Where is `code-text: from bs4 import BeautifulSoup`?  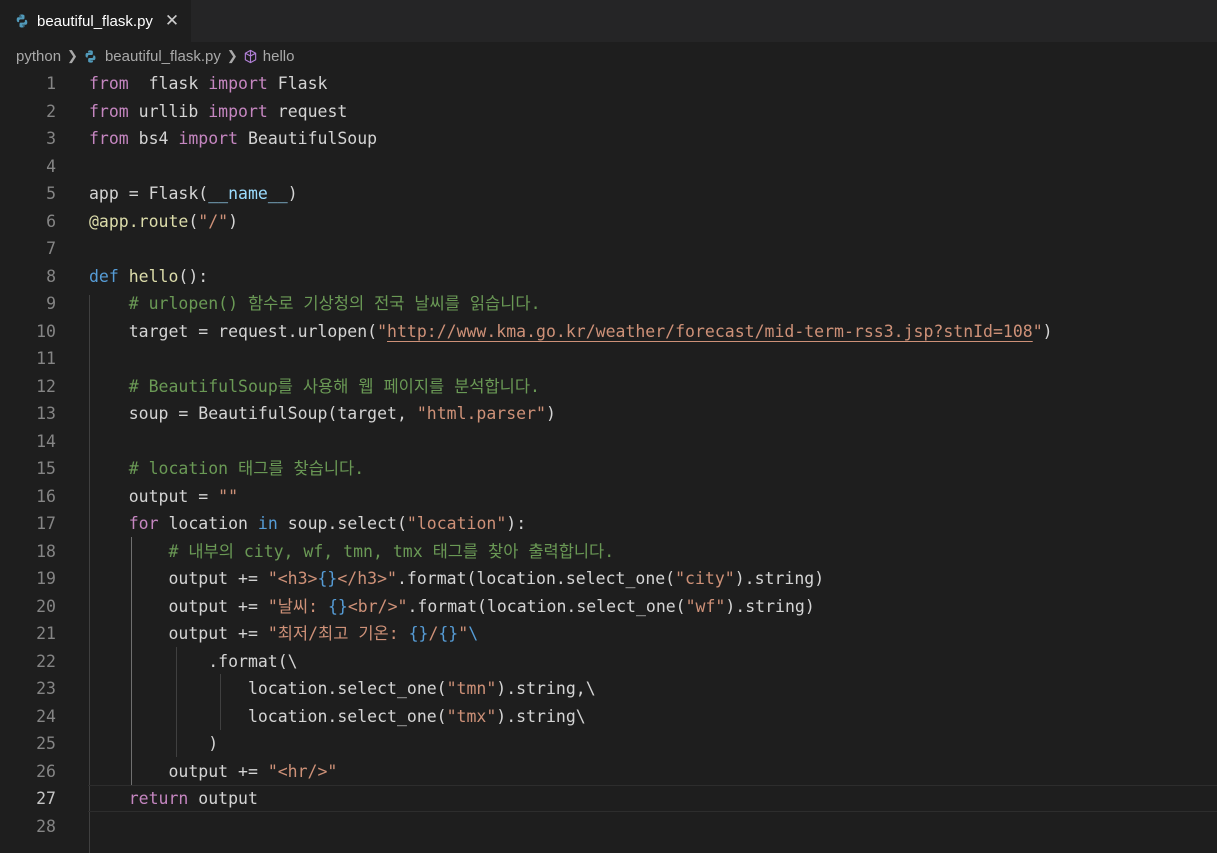
code-text: from bs4 import BeautifulSoup is located at coordinates (233, 138).